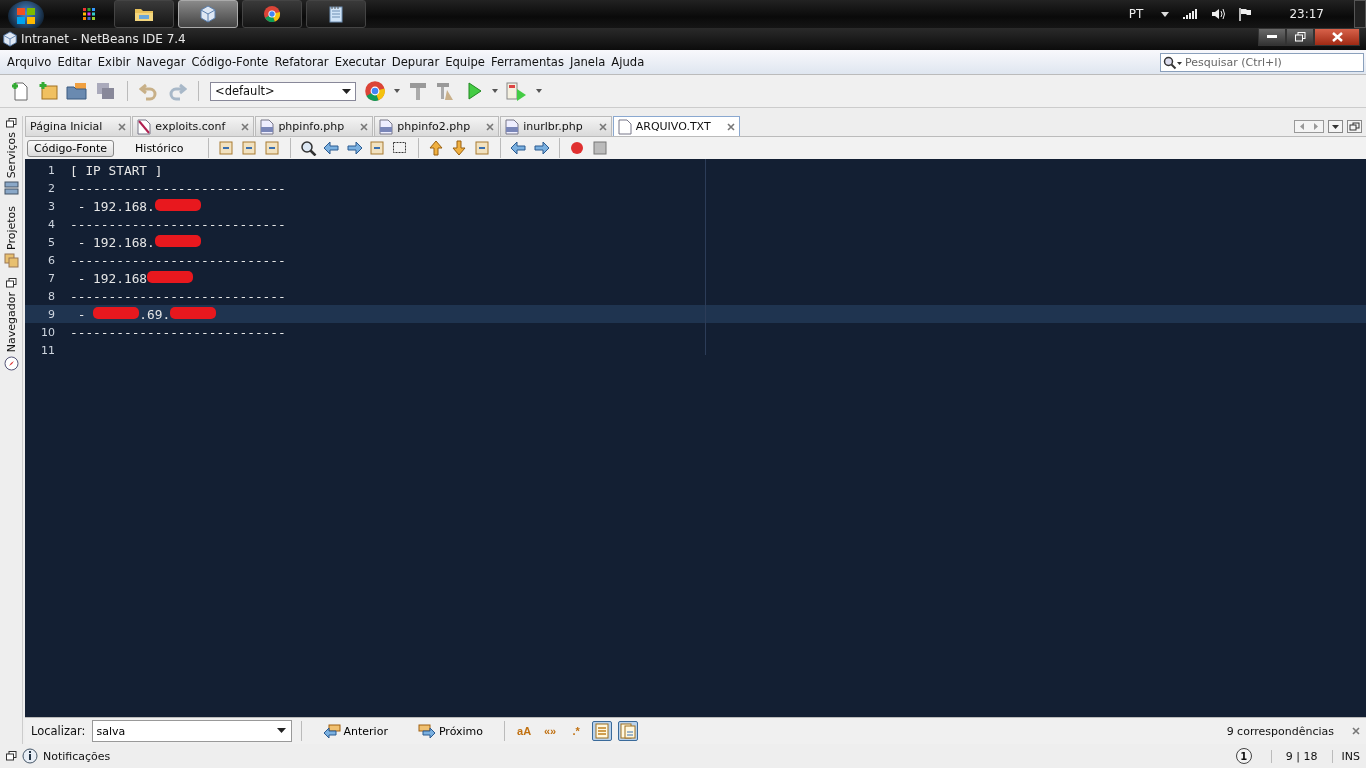 Image resolution: width=1366 pixels, height=768 pixels. I want to click on selection-icon, so click(400, 148).